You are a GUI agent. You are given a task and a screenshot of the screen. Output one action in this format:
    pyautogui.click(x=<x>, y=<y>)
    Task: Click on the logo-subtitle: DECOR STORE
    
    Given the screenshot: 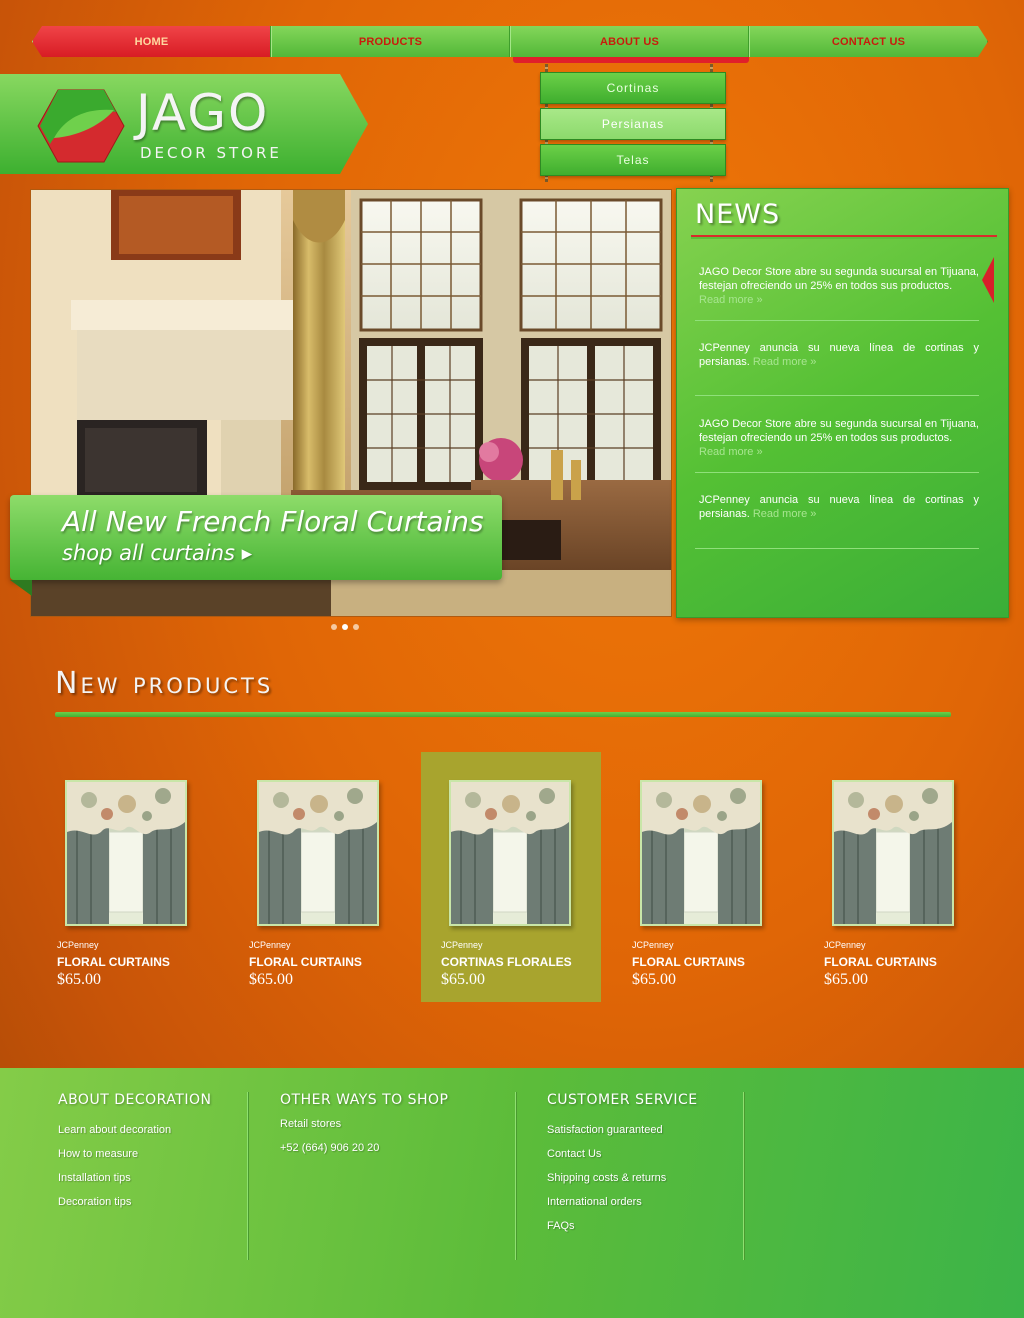 What is the action you would take?
    pyautogui.click(x=211, y=153)
    